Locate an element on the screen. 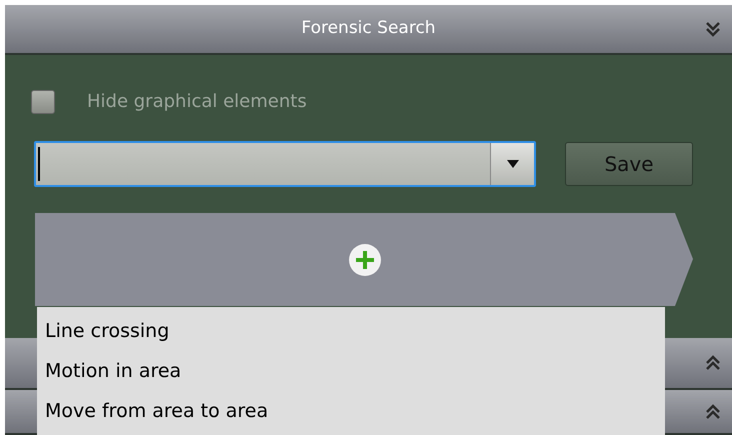  menu-item: Motion in area is located at coordinates (351, 371).